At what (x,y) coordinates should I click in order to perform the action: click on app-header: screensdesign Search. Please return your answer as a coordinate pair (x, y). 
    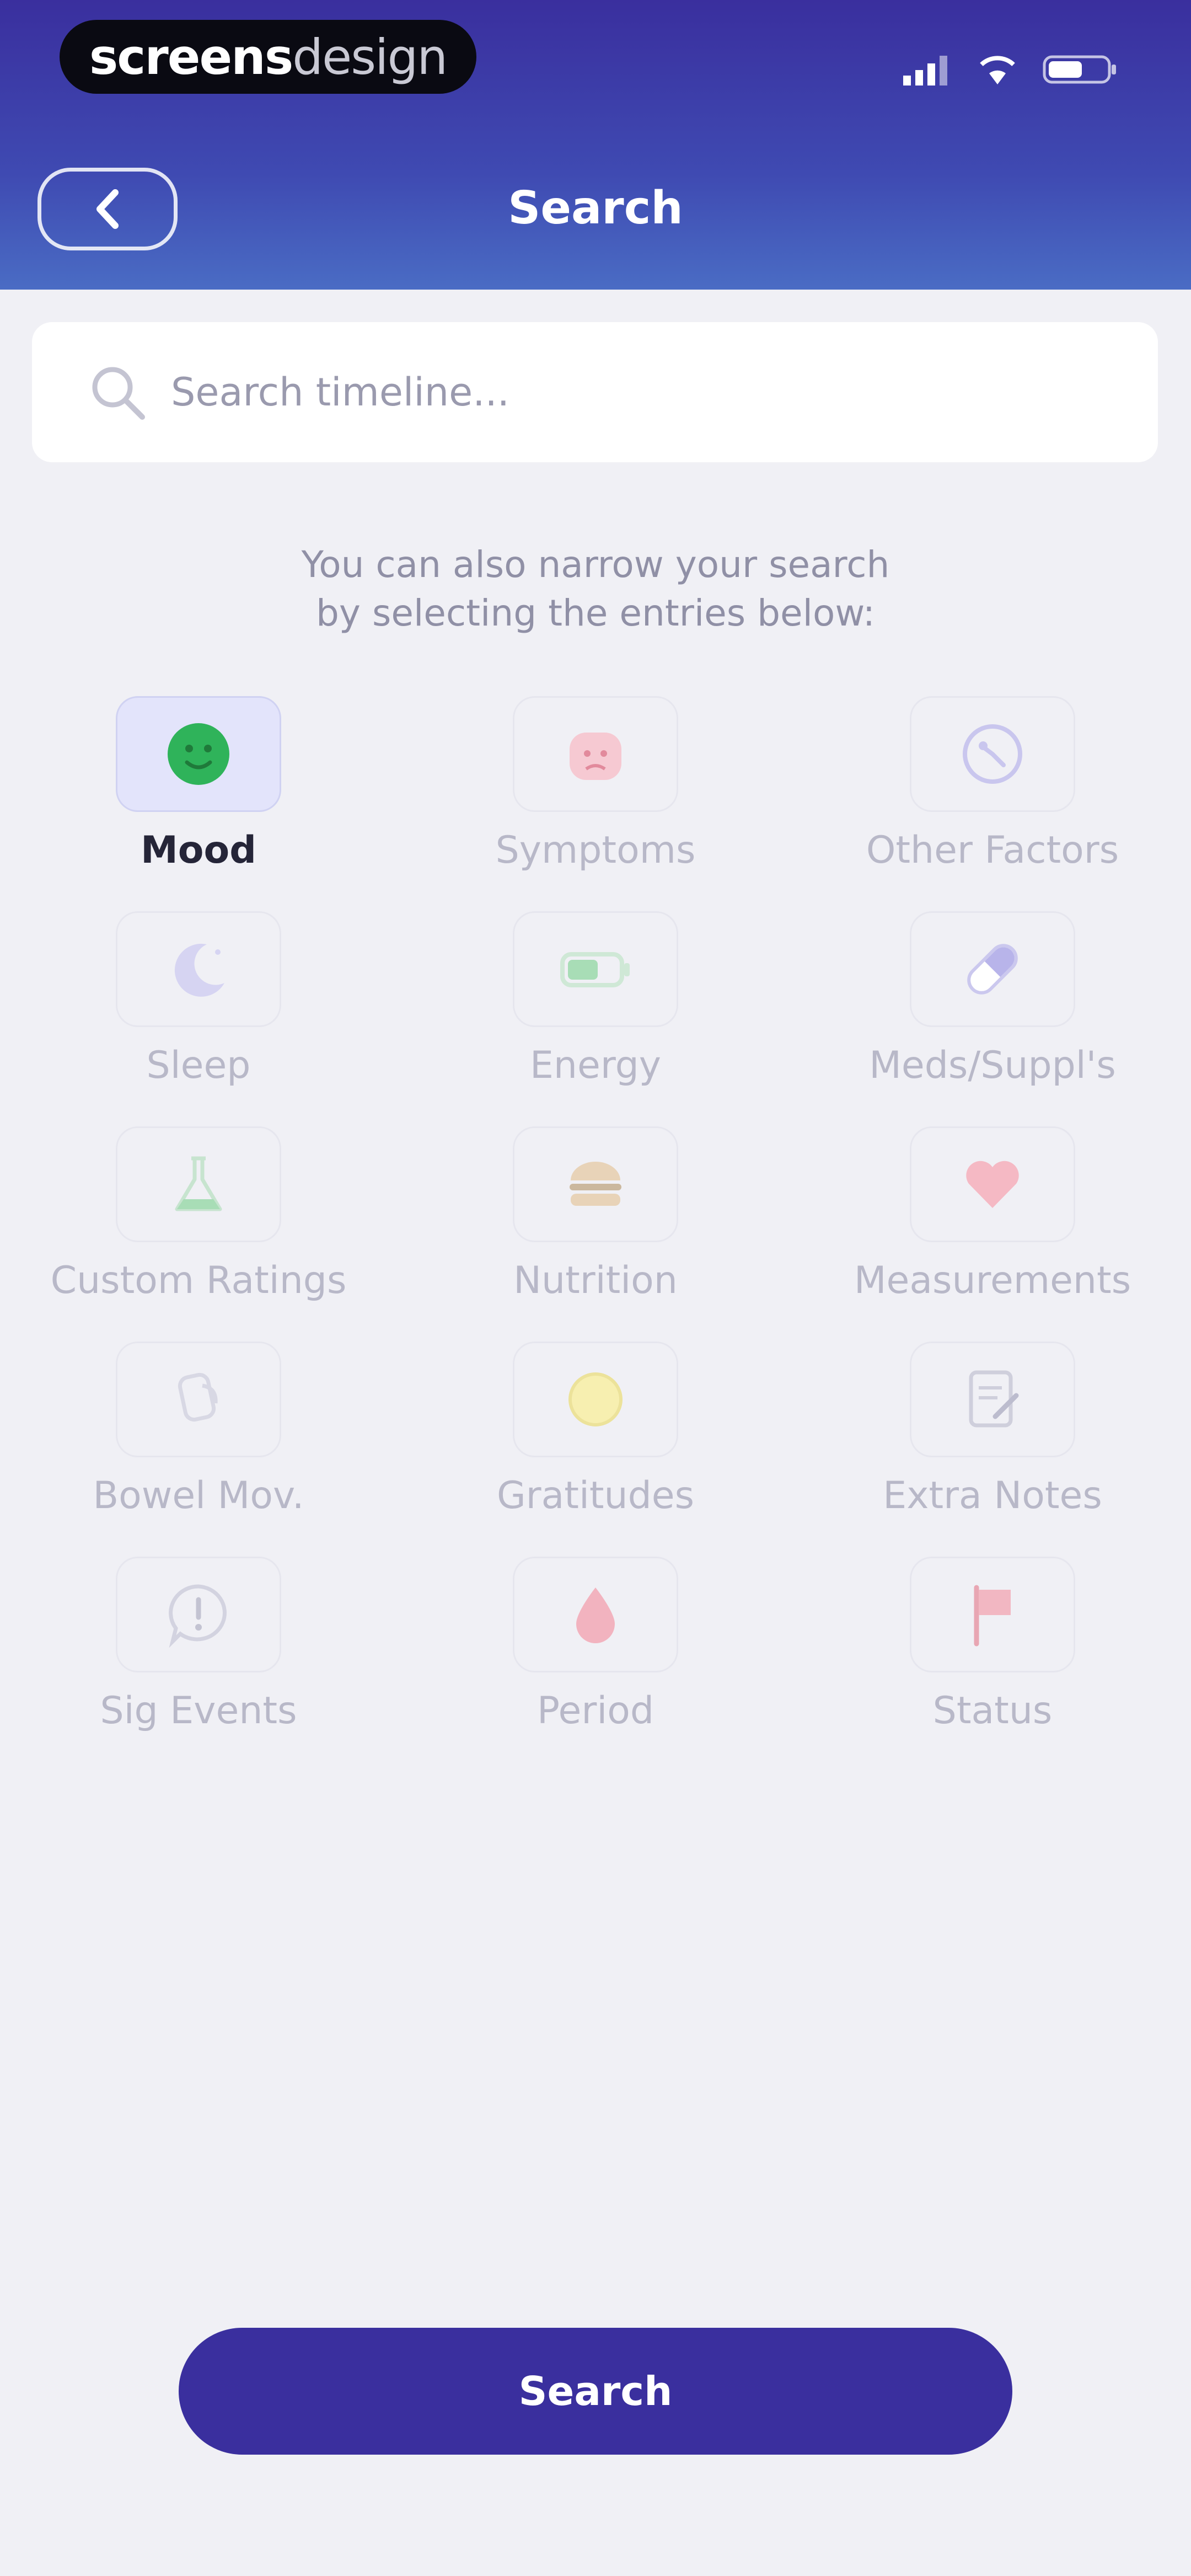
    Looking at the image, I should click on (595, 145).